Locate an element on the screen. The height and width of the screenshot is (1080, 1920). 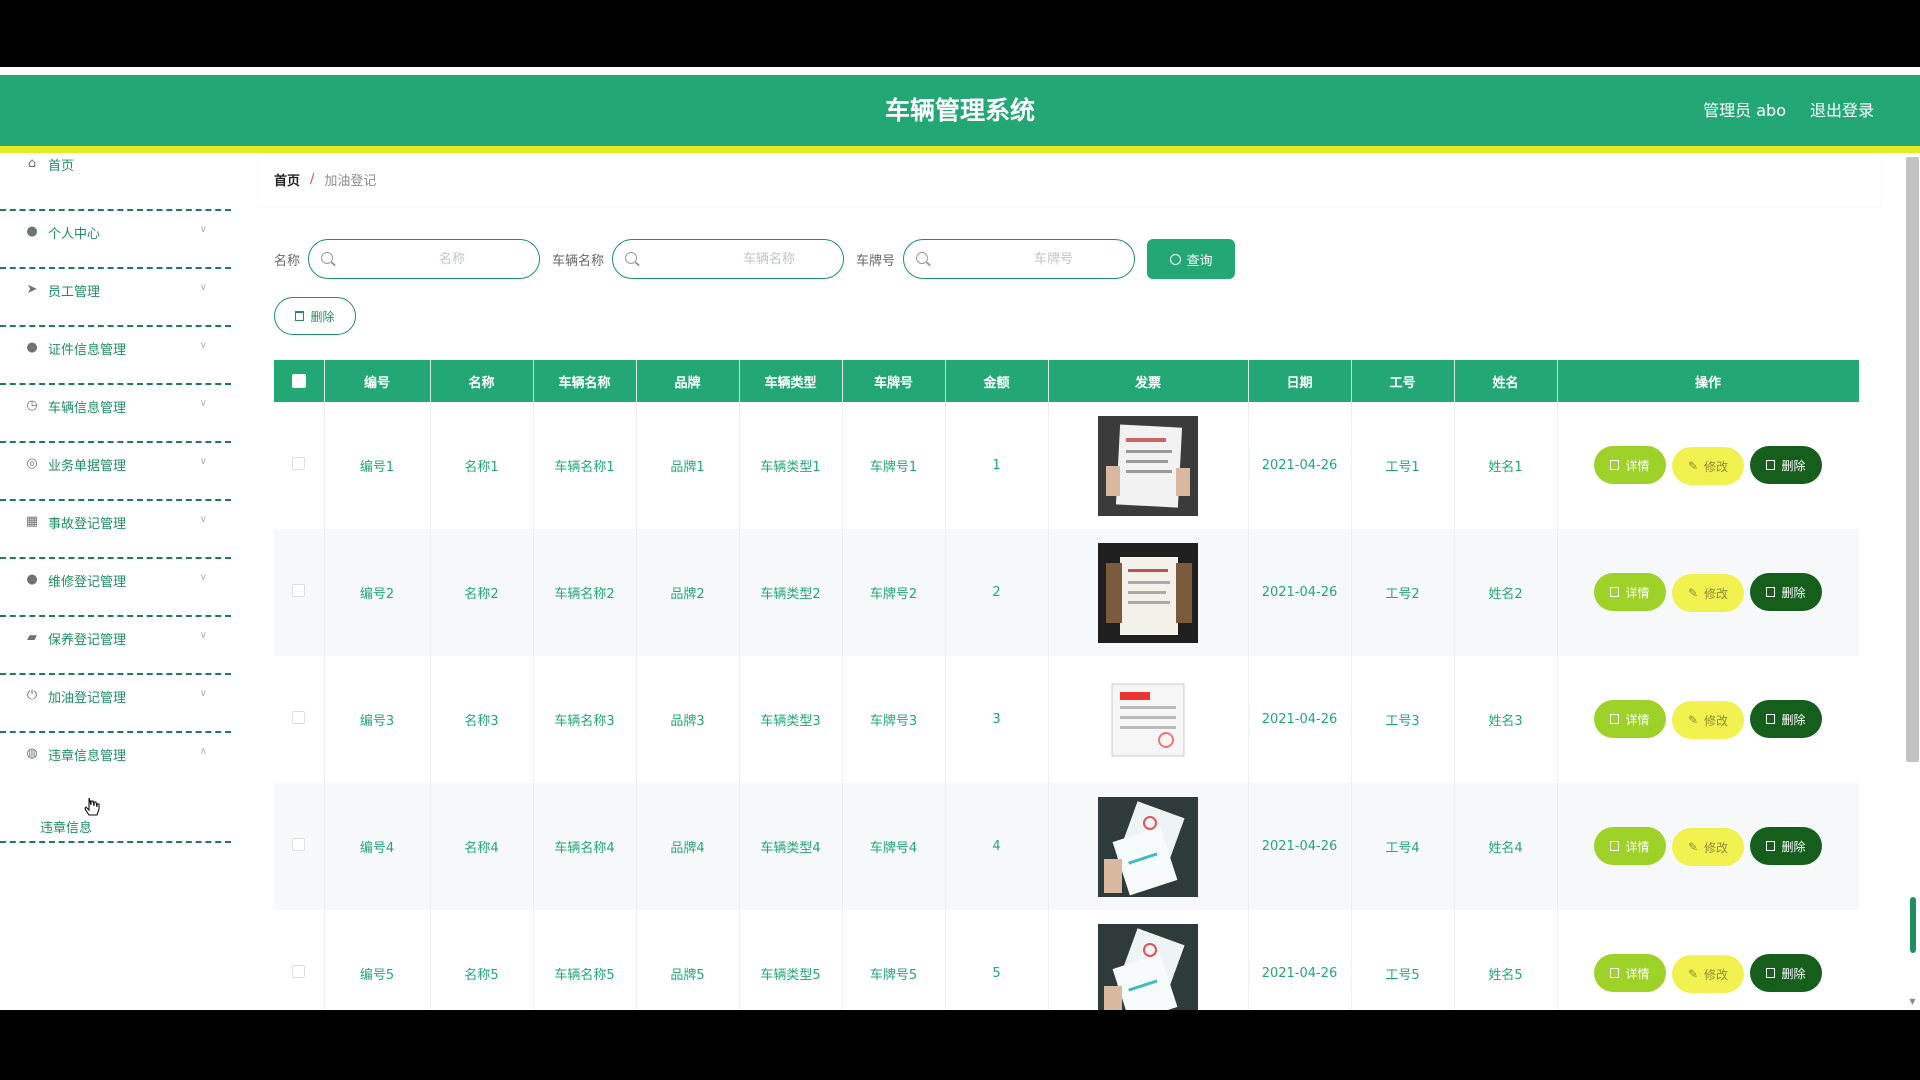
sidebar-subitem-violation-info: 违章信息 is located at coordinates (66, 826).